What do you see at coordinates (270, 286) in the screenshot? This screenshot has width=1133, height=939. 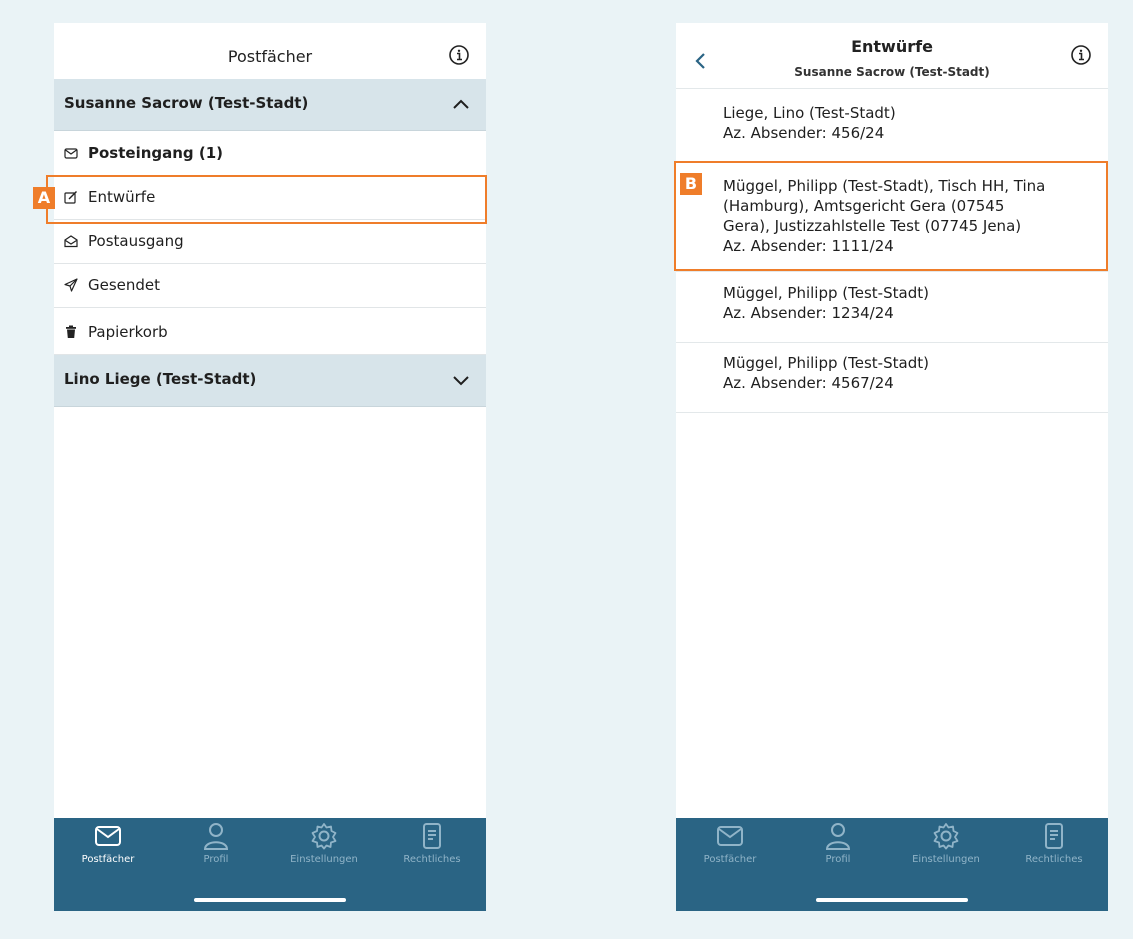 I see `folder-sent: Gesendet` at bounding box center [270, 286].